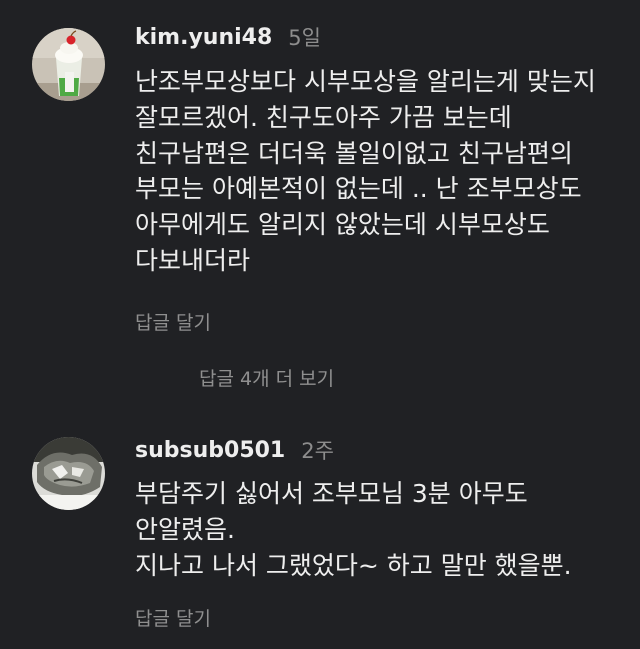 The width and height of the screenshot is (640, 649). What do you see at coordinates (203, 37) in the screenshot?
I see `username: kim.yuni48` at bounding box center [203, 37].